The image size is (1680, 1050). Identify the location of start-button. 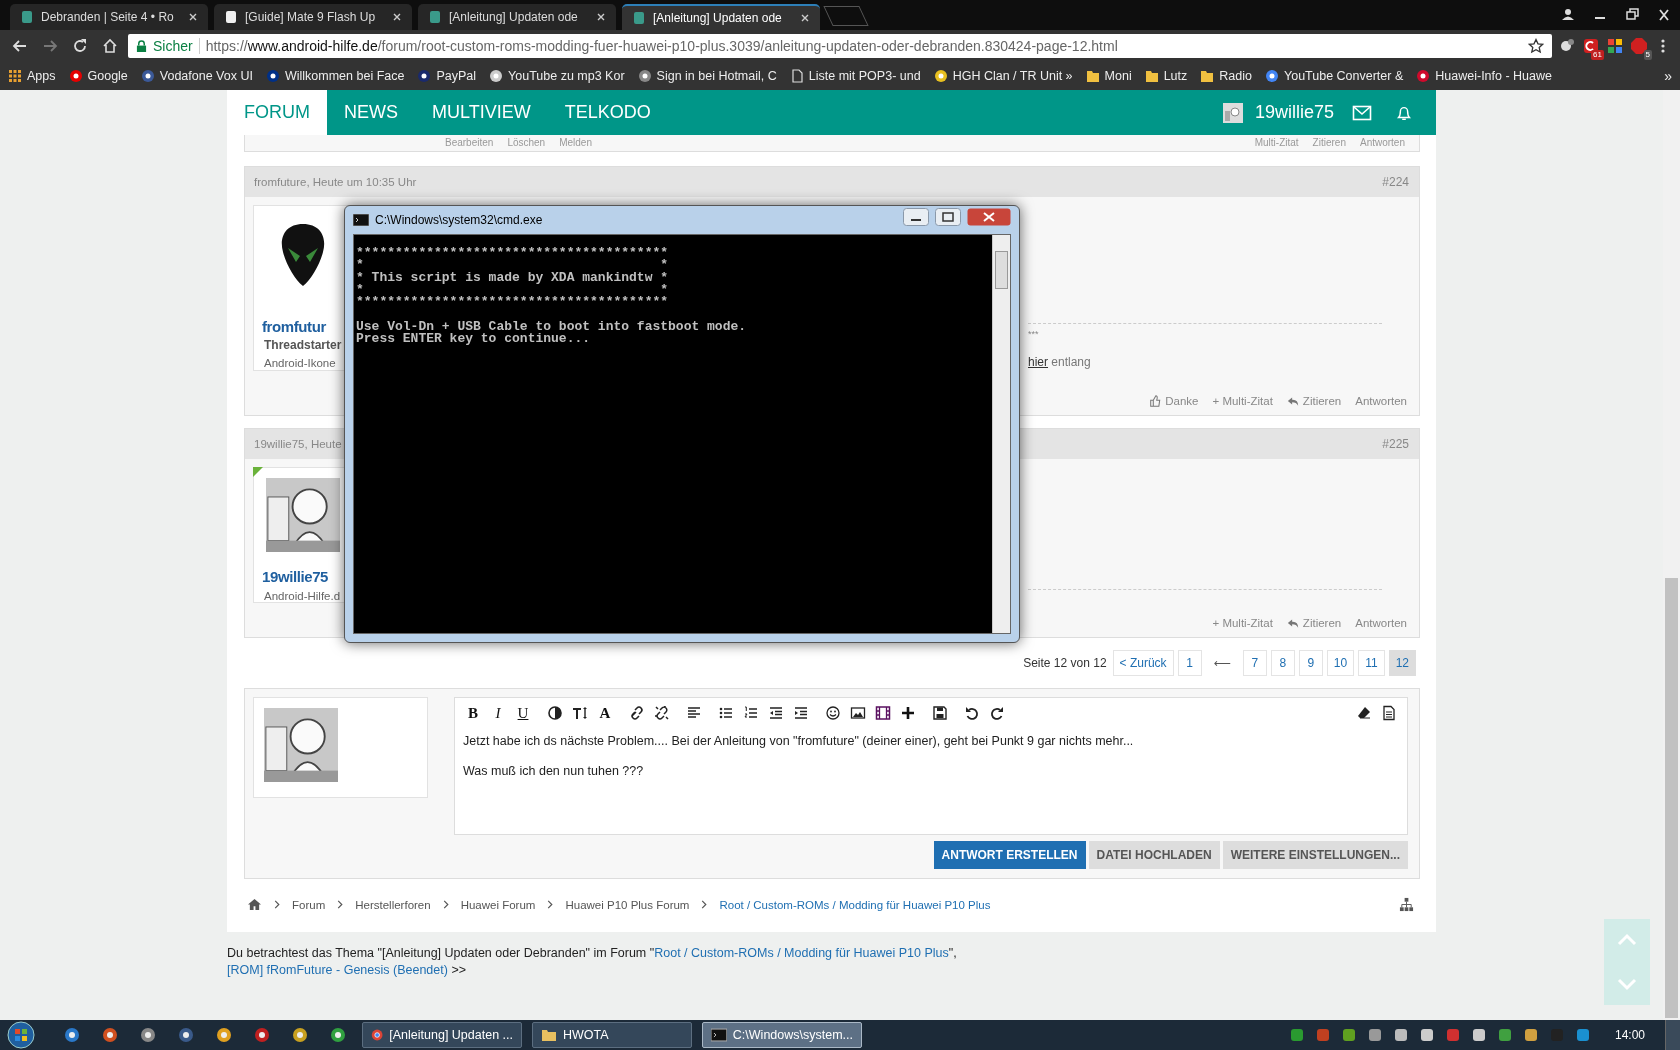
(21, 1035).